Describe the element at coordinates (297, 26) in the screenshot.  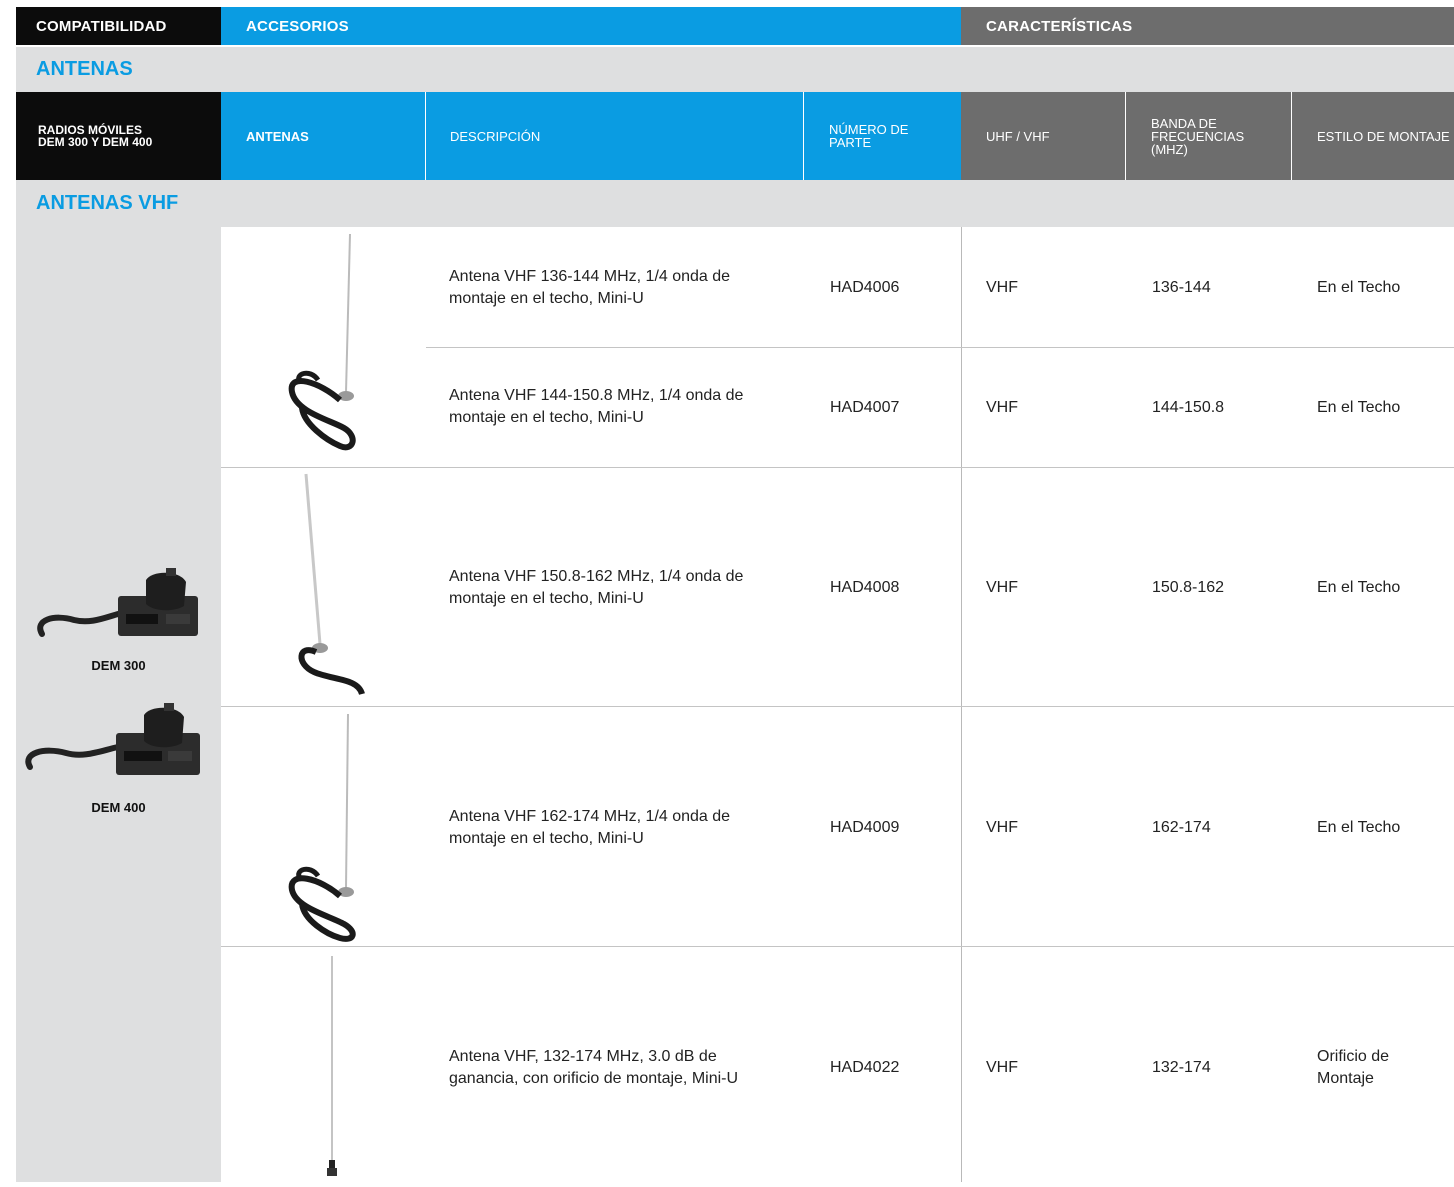
I see `header-accessories-label: ACCESORIOS` at that location.